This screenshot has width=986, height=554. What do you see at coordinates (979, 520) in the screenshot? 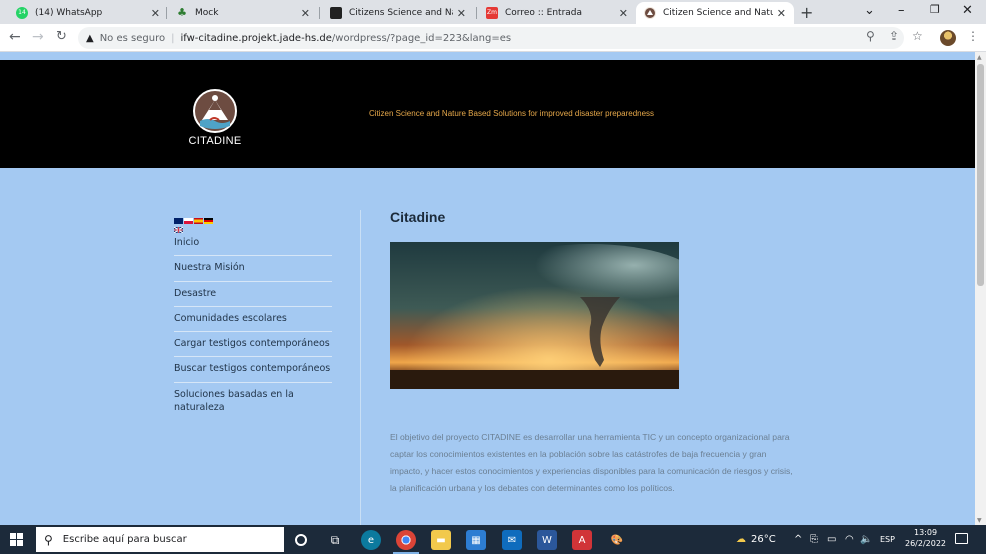
I see `scroll-down-icon: ▼` at bounding box center [979, 520].